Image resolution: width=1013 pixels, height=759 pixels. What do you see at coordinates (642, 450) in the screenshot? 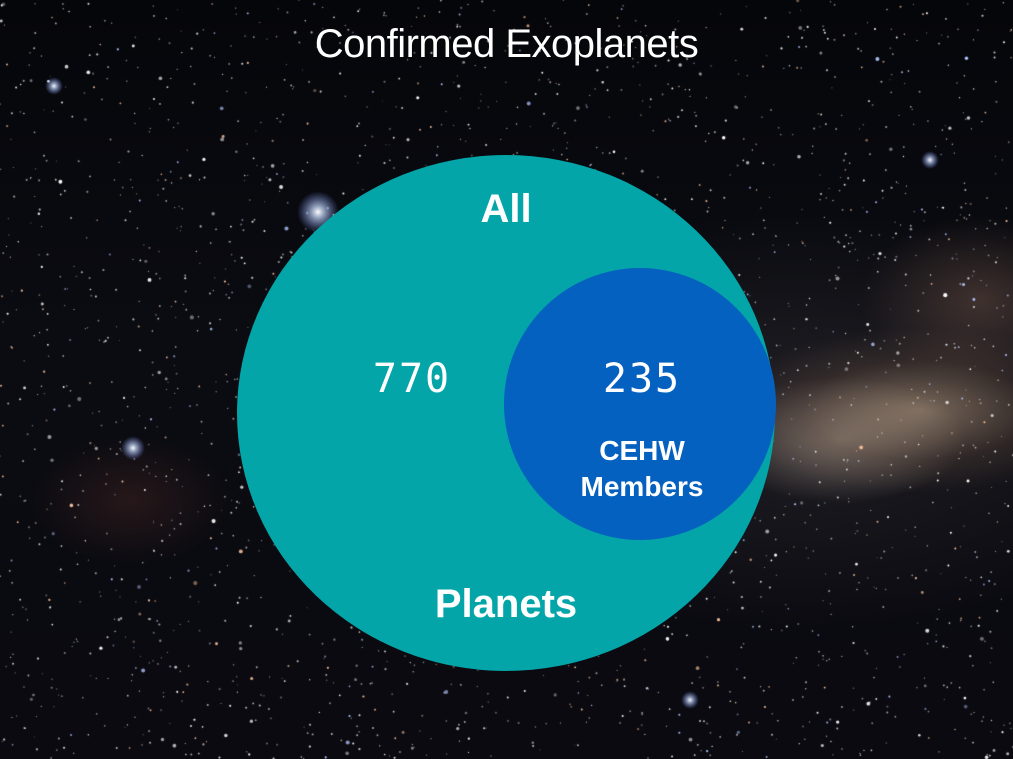
I see `members-label-line1: CEHW` at bounding box center [642, 450].